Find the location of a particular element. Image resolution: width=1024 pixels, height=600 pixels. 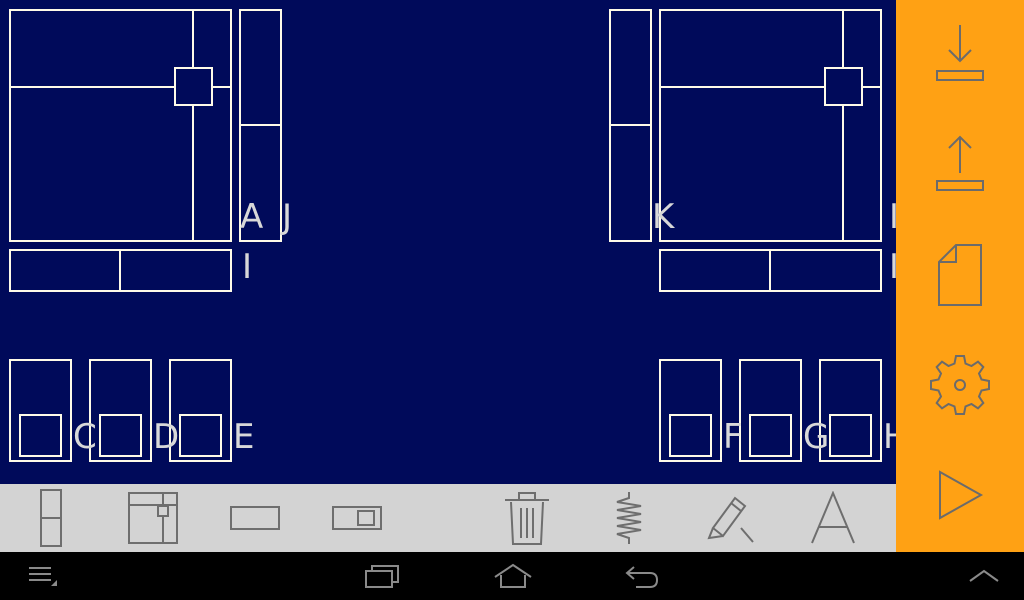

frame-left-large is located at coordinates (120, 125).